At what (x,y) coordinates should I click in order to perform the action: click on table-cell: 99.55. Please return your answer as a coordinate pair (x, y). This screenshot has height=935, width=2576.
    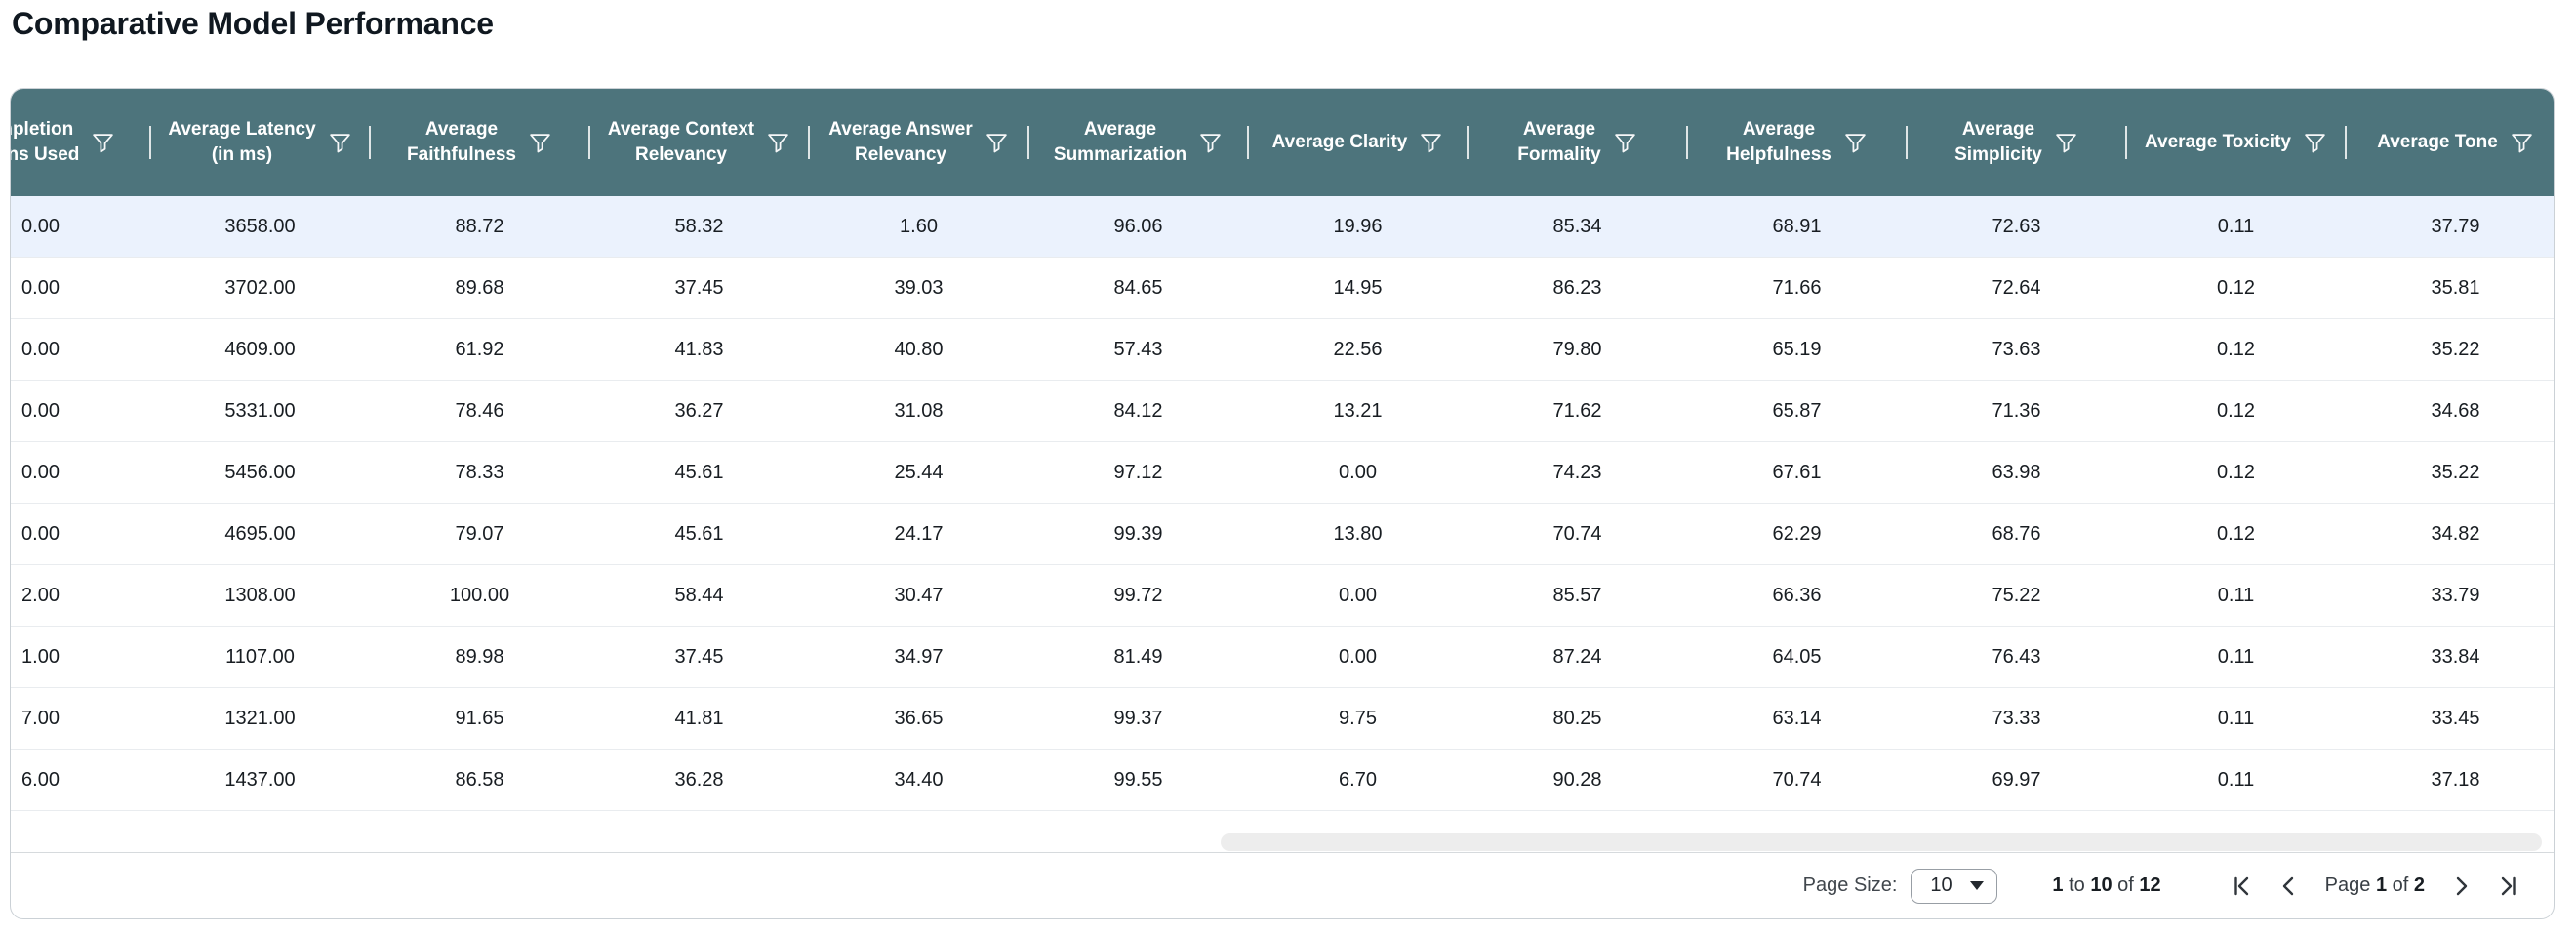
    Looking at the image, I should click on (1138, 780).